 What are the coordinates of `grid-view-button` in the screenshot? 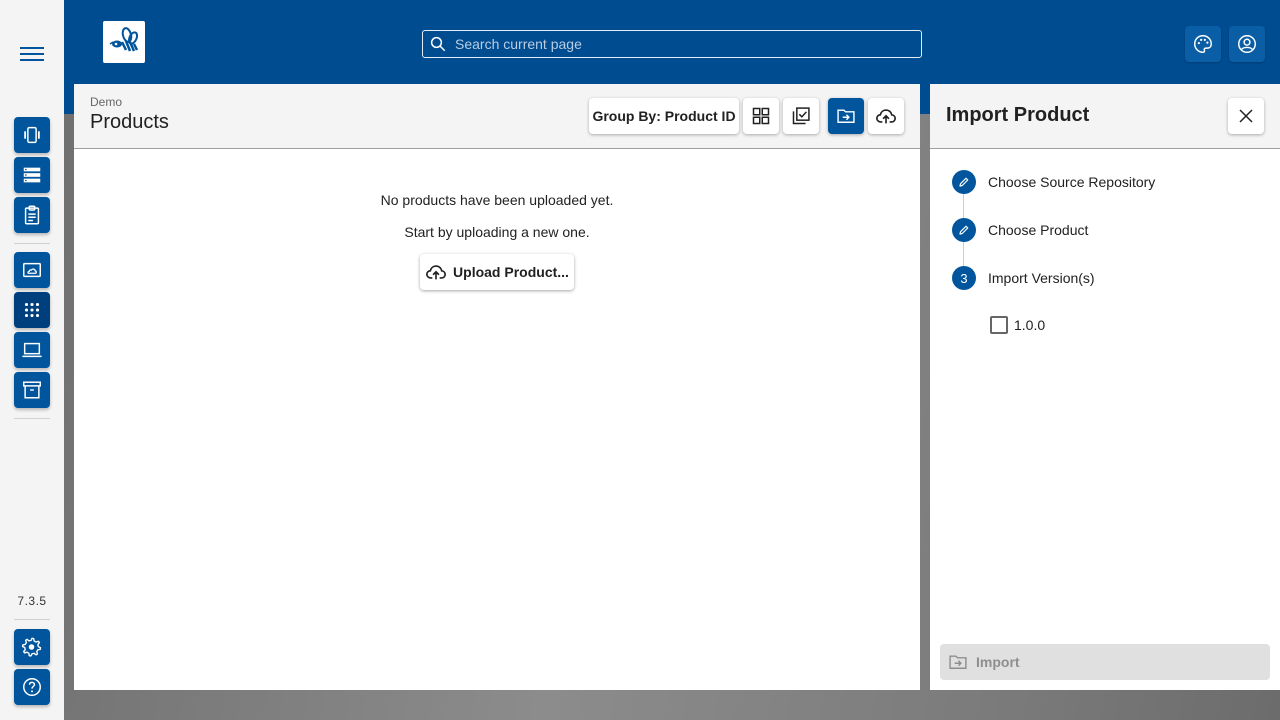 It's located at (761, 116).